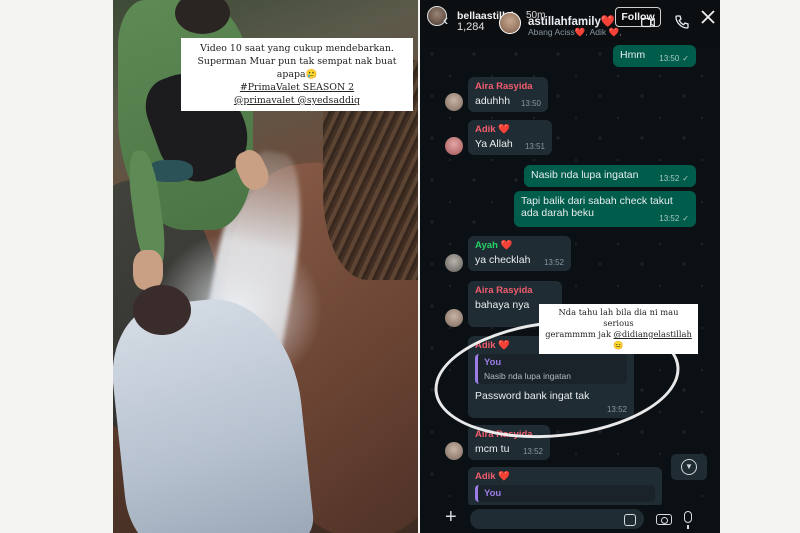  Describe the element at coordinates (493, 493) in the screenshot. I see `quoted-sender: You` at that location.